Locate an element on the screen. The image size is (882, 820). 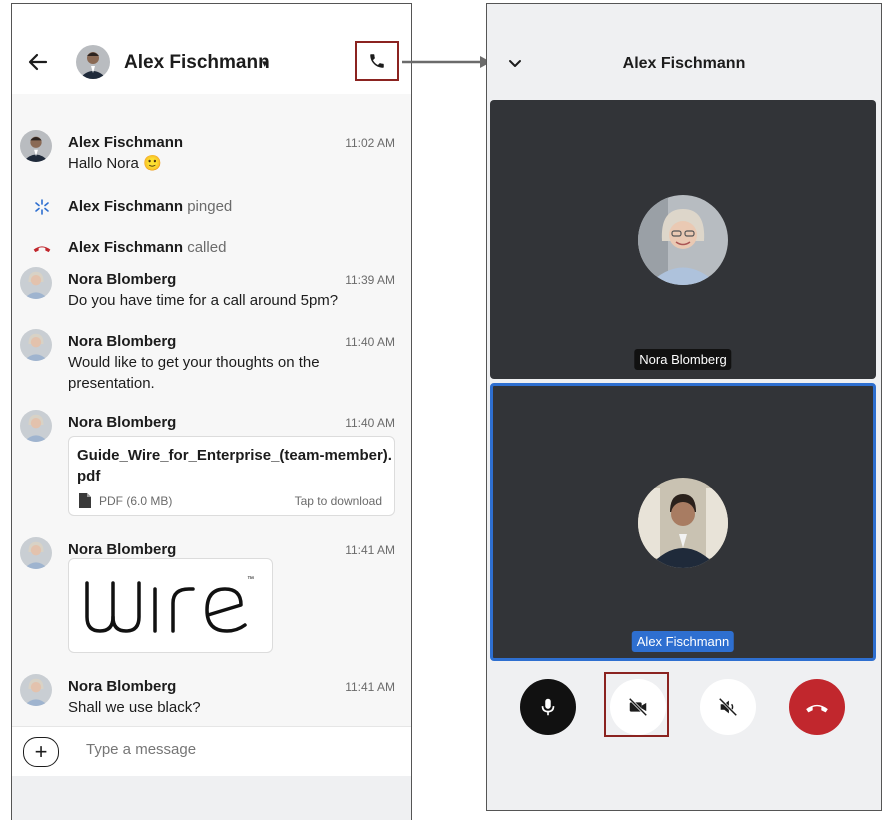
system-message-action: pinged is located at coordinates (210, 206).